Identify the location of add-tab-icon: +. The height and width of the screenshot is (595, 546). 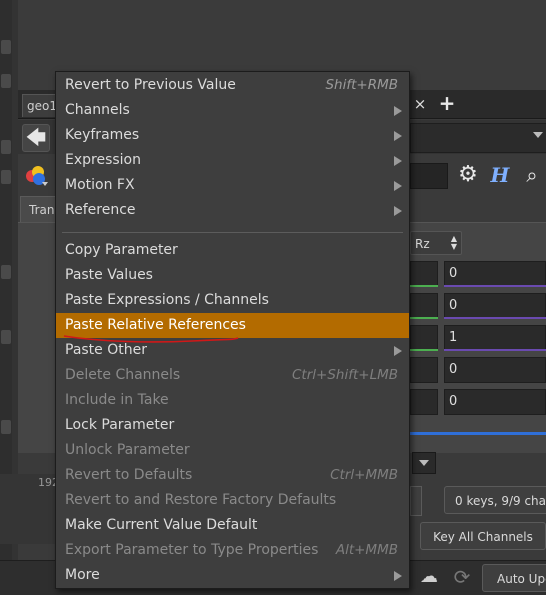
(447, 103).